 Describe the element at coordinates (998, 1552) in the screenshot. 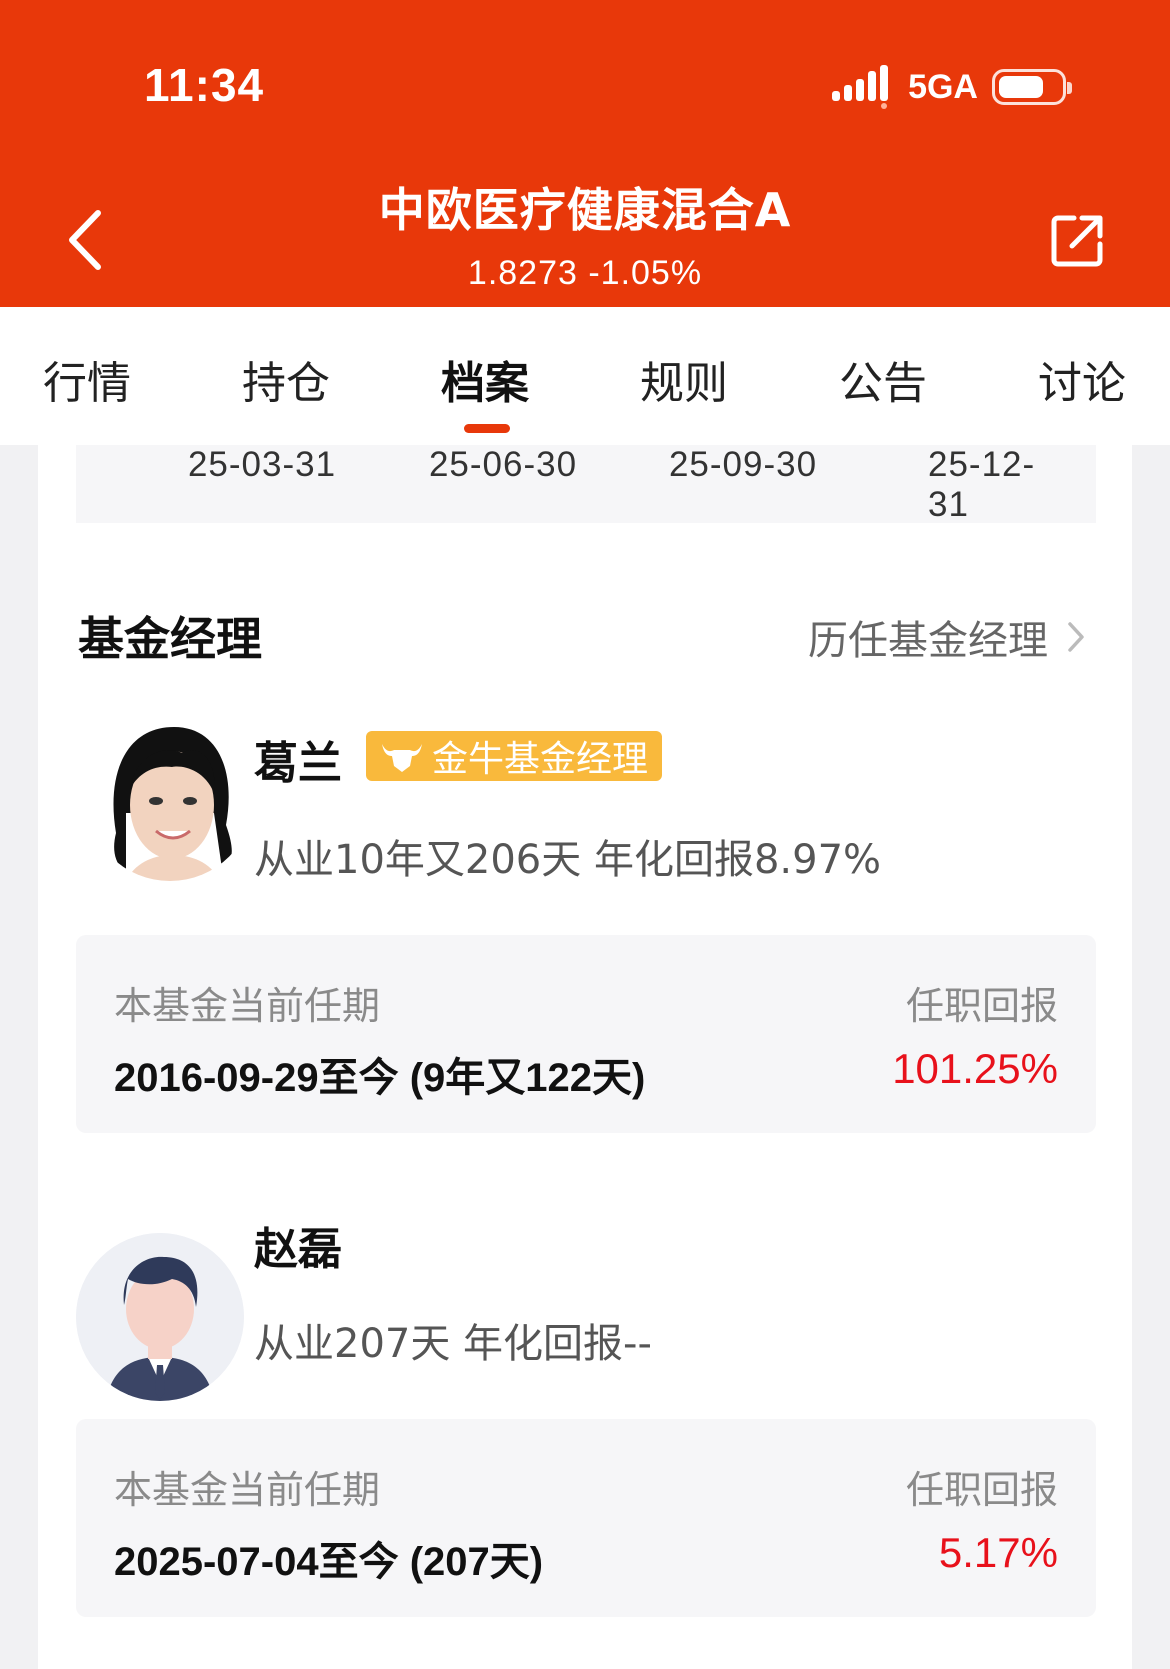

I see `return-value: 5.17%` at that location.